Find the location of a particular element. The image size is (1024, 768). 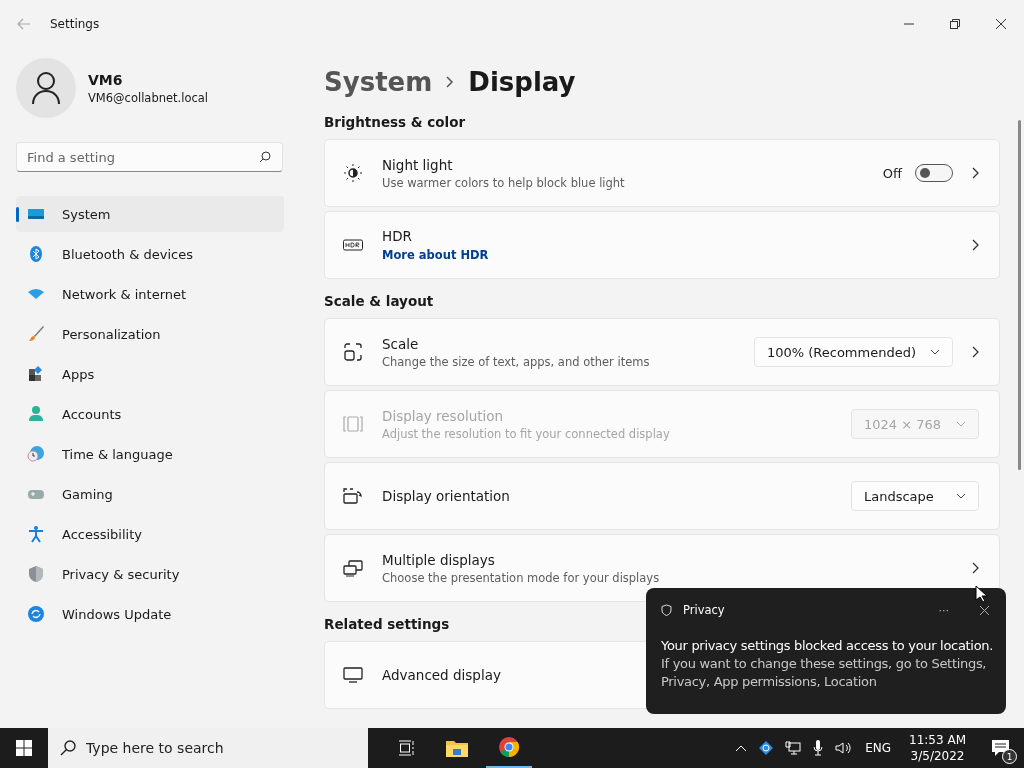

setting-description: Adjust the resolution to fit your connected display is located at coordinates (526, 433).